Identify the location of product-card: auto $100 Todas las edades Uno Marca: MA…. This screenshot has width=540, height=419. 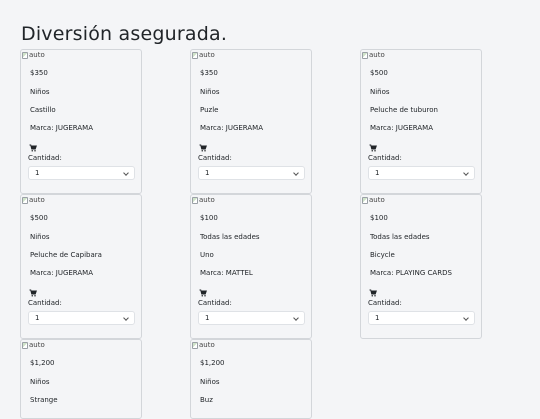
(251, 266).